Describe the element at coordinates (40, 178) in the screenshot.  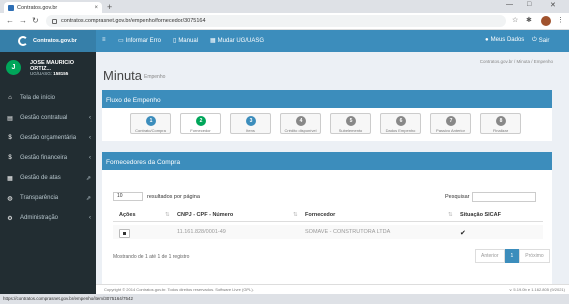
I see `sidebar-item-label: Gestão de atas` at that location.